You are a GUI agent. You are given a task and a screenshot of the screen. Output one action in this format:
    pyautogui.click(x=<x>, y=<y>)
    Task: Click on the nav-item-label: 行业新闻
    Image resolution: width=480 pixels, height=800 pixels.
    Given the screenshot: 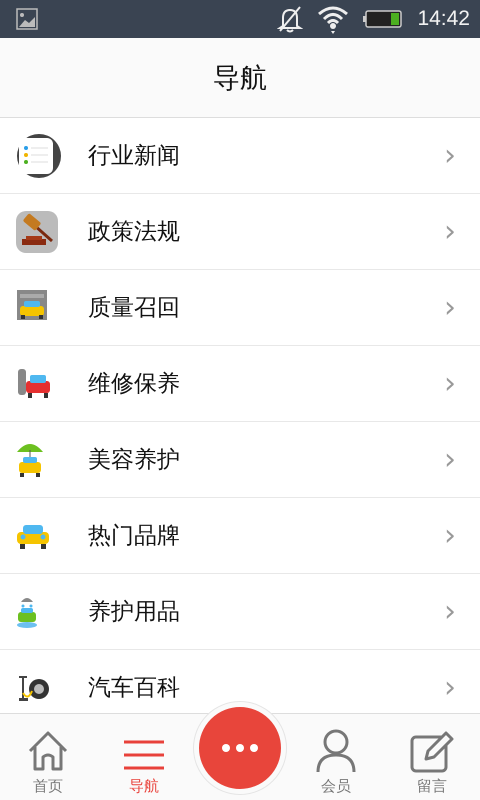 What is the action you would take?
    pyautogui.click(x=134, y=156)
    